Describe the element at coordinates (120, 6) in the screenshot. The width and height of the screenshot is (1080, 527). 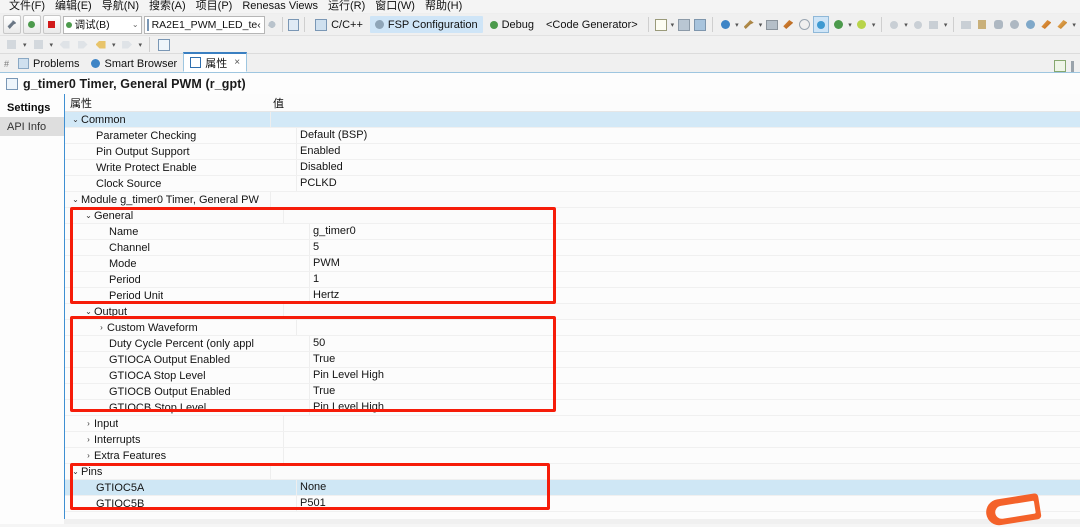
I see `menu-item-navigate: 导航(N)` at that location.